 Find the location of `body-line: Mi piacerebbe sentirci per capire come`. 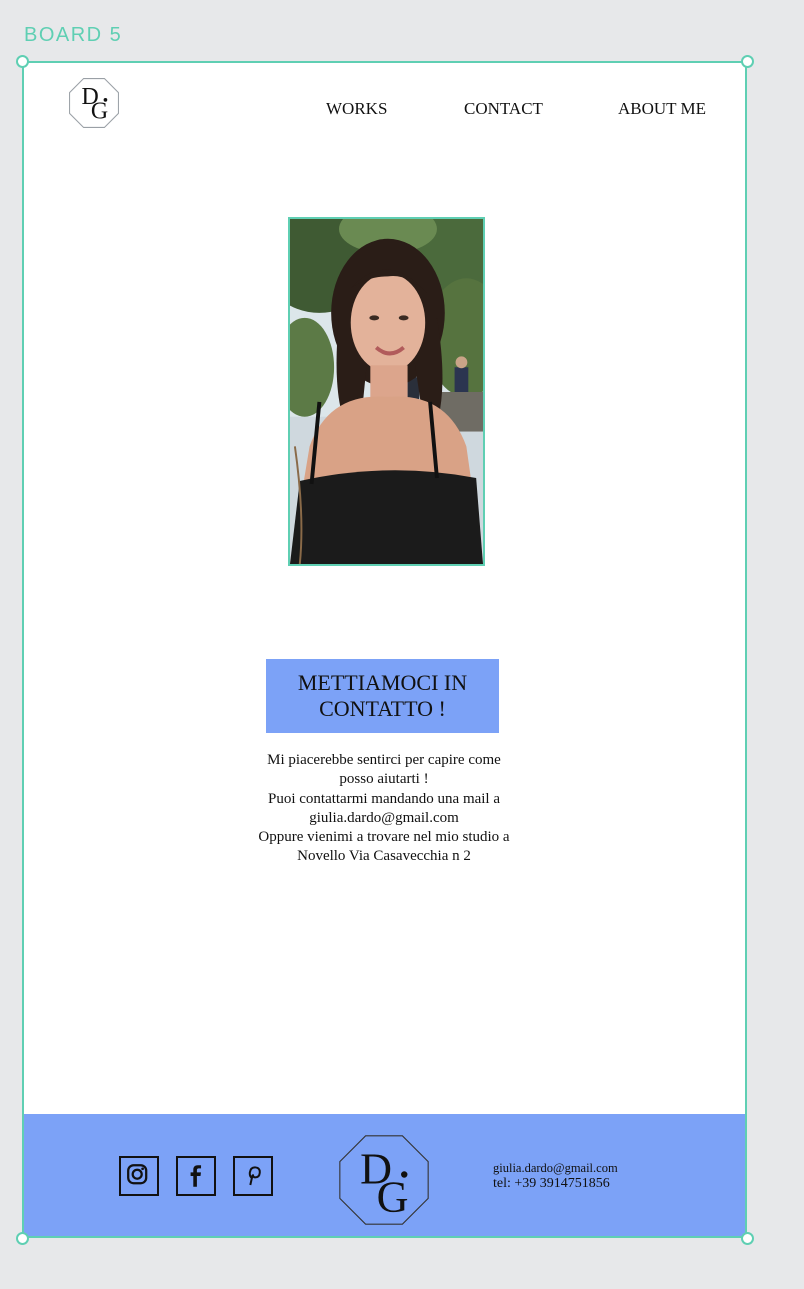

body-line: Mi piacerebbe sentirci per capire come is located at coordinates (384, 760).